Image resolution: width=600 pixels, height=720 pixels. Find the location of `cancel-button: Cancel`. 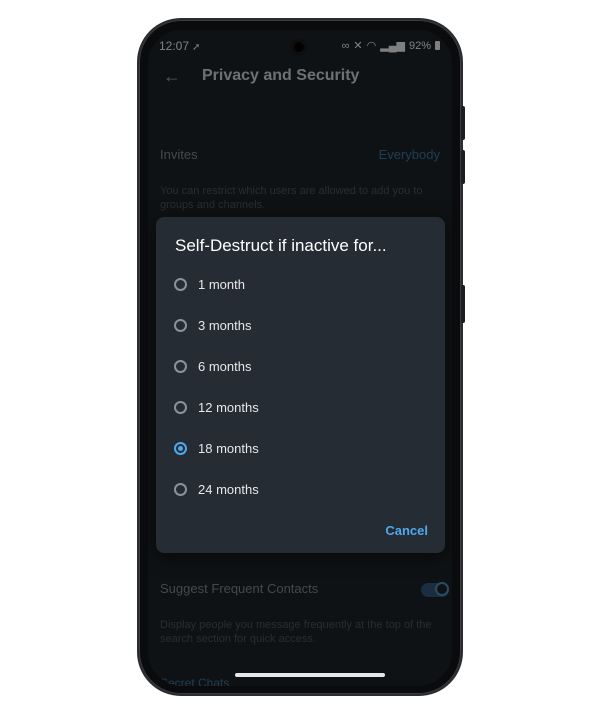

cancel-button: Cancel is located at coordinates (406, 530).